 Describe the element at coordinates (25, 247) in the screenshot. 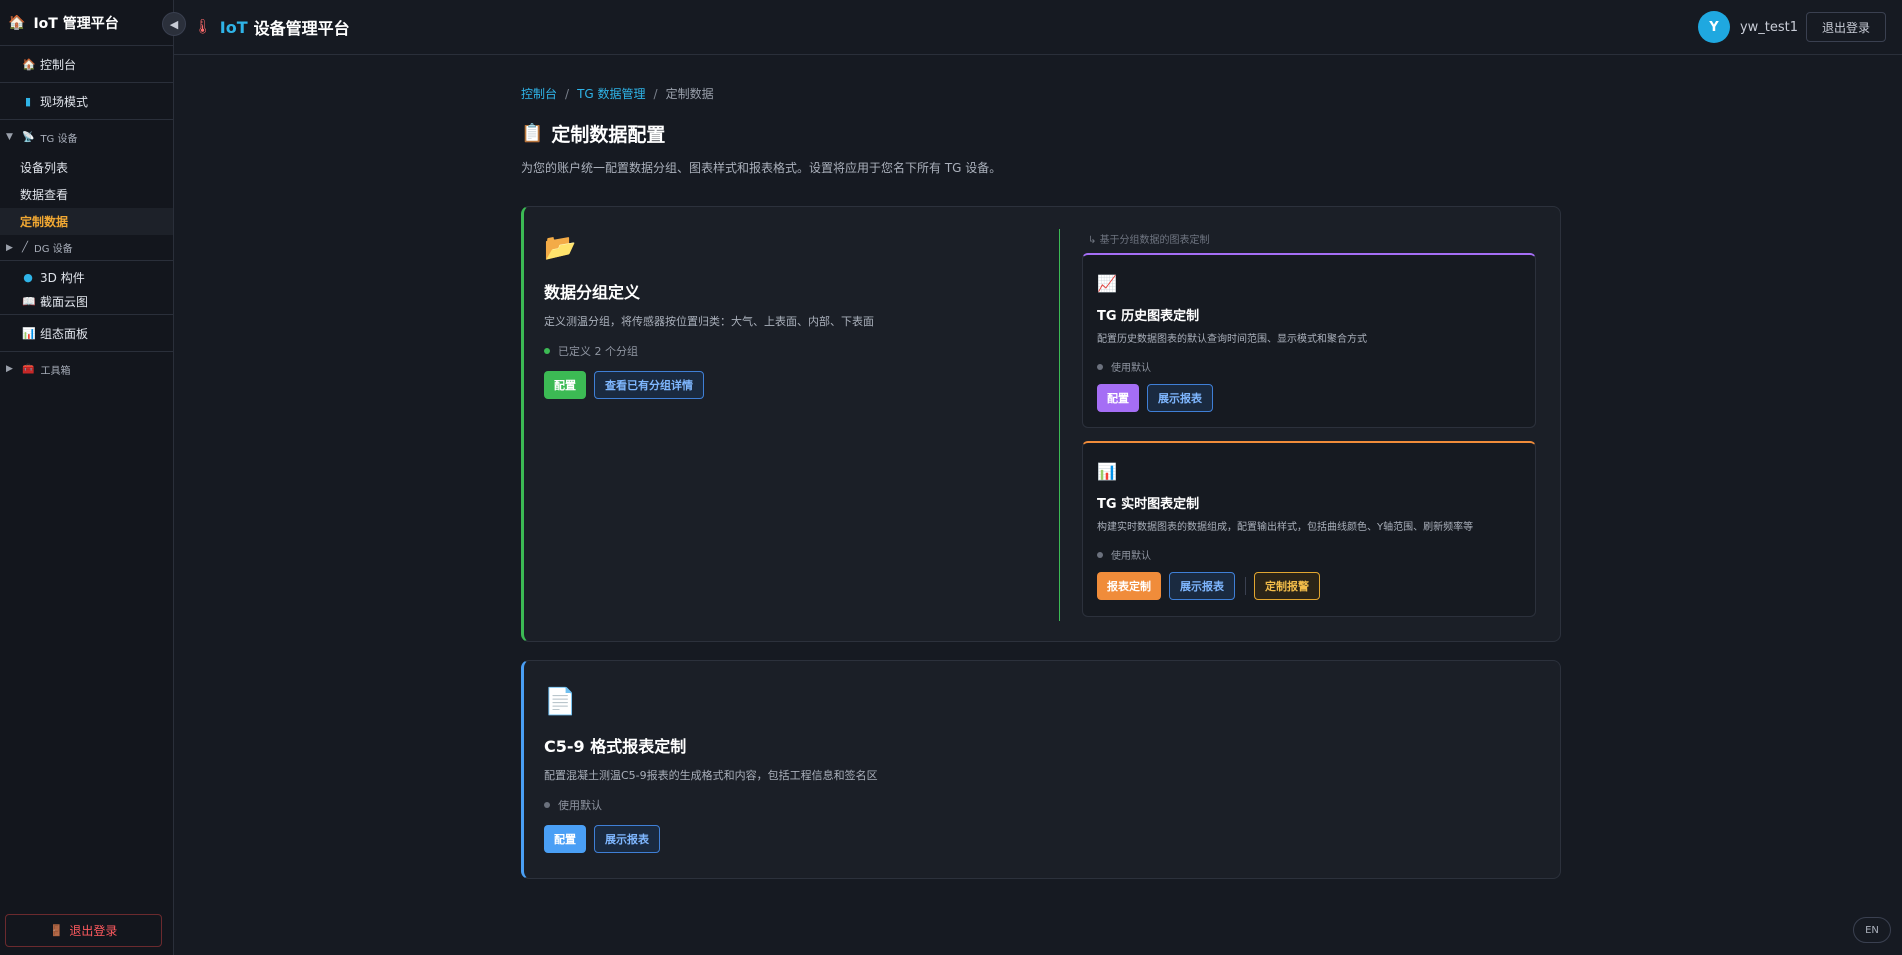

I see `wand-icon: ╱` at that location.